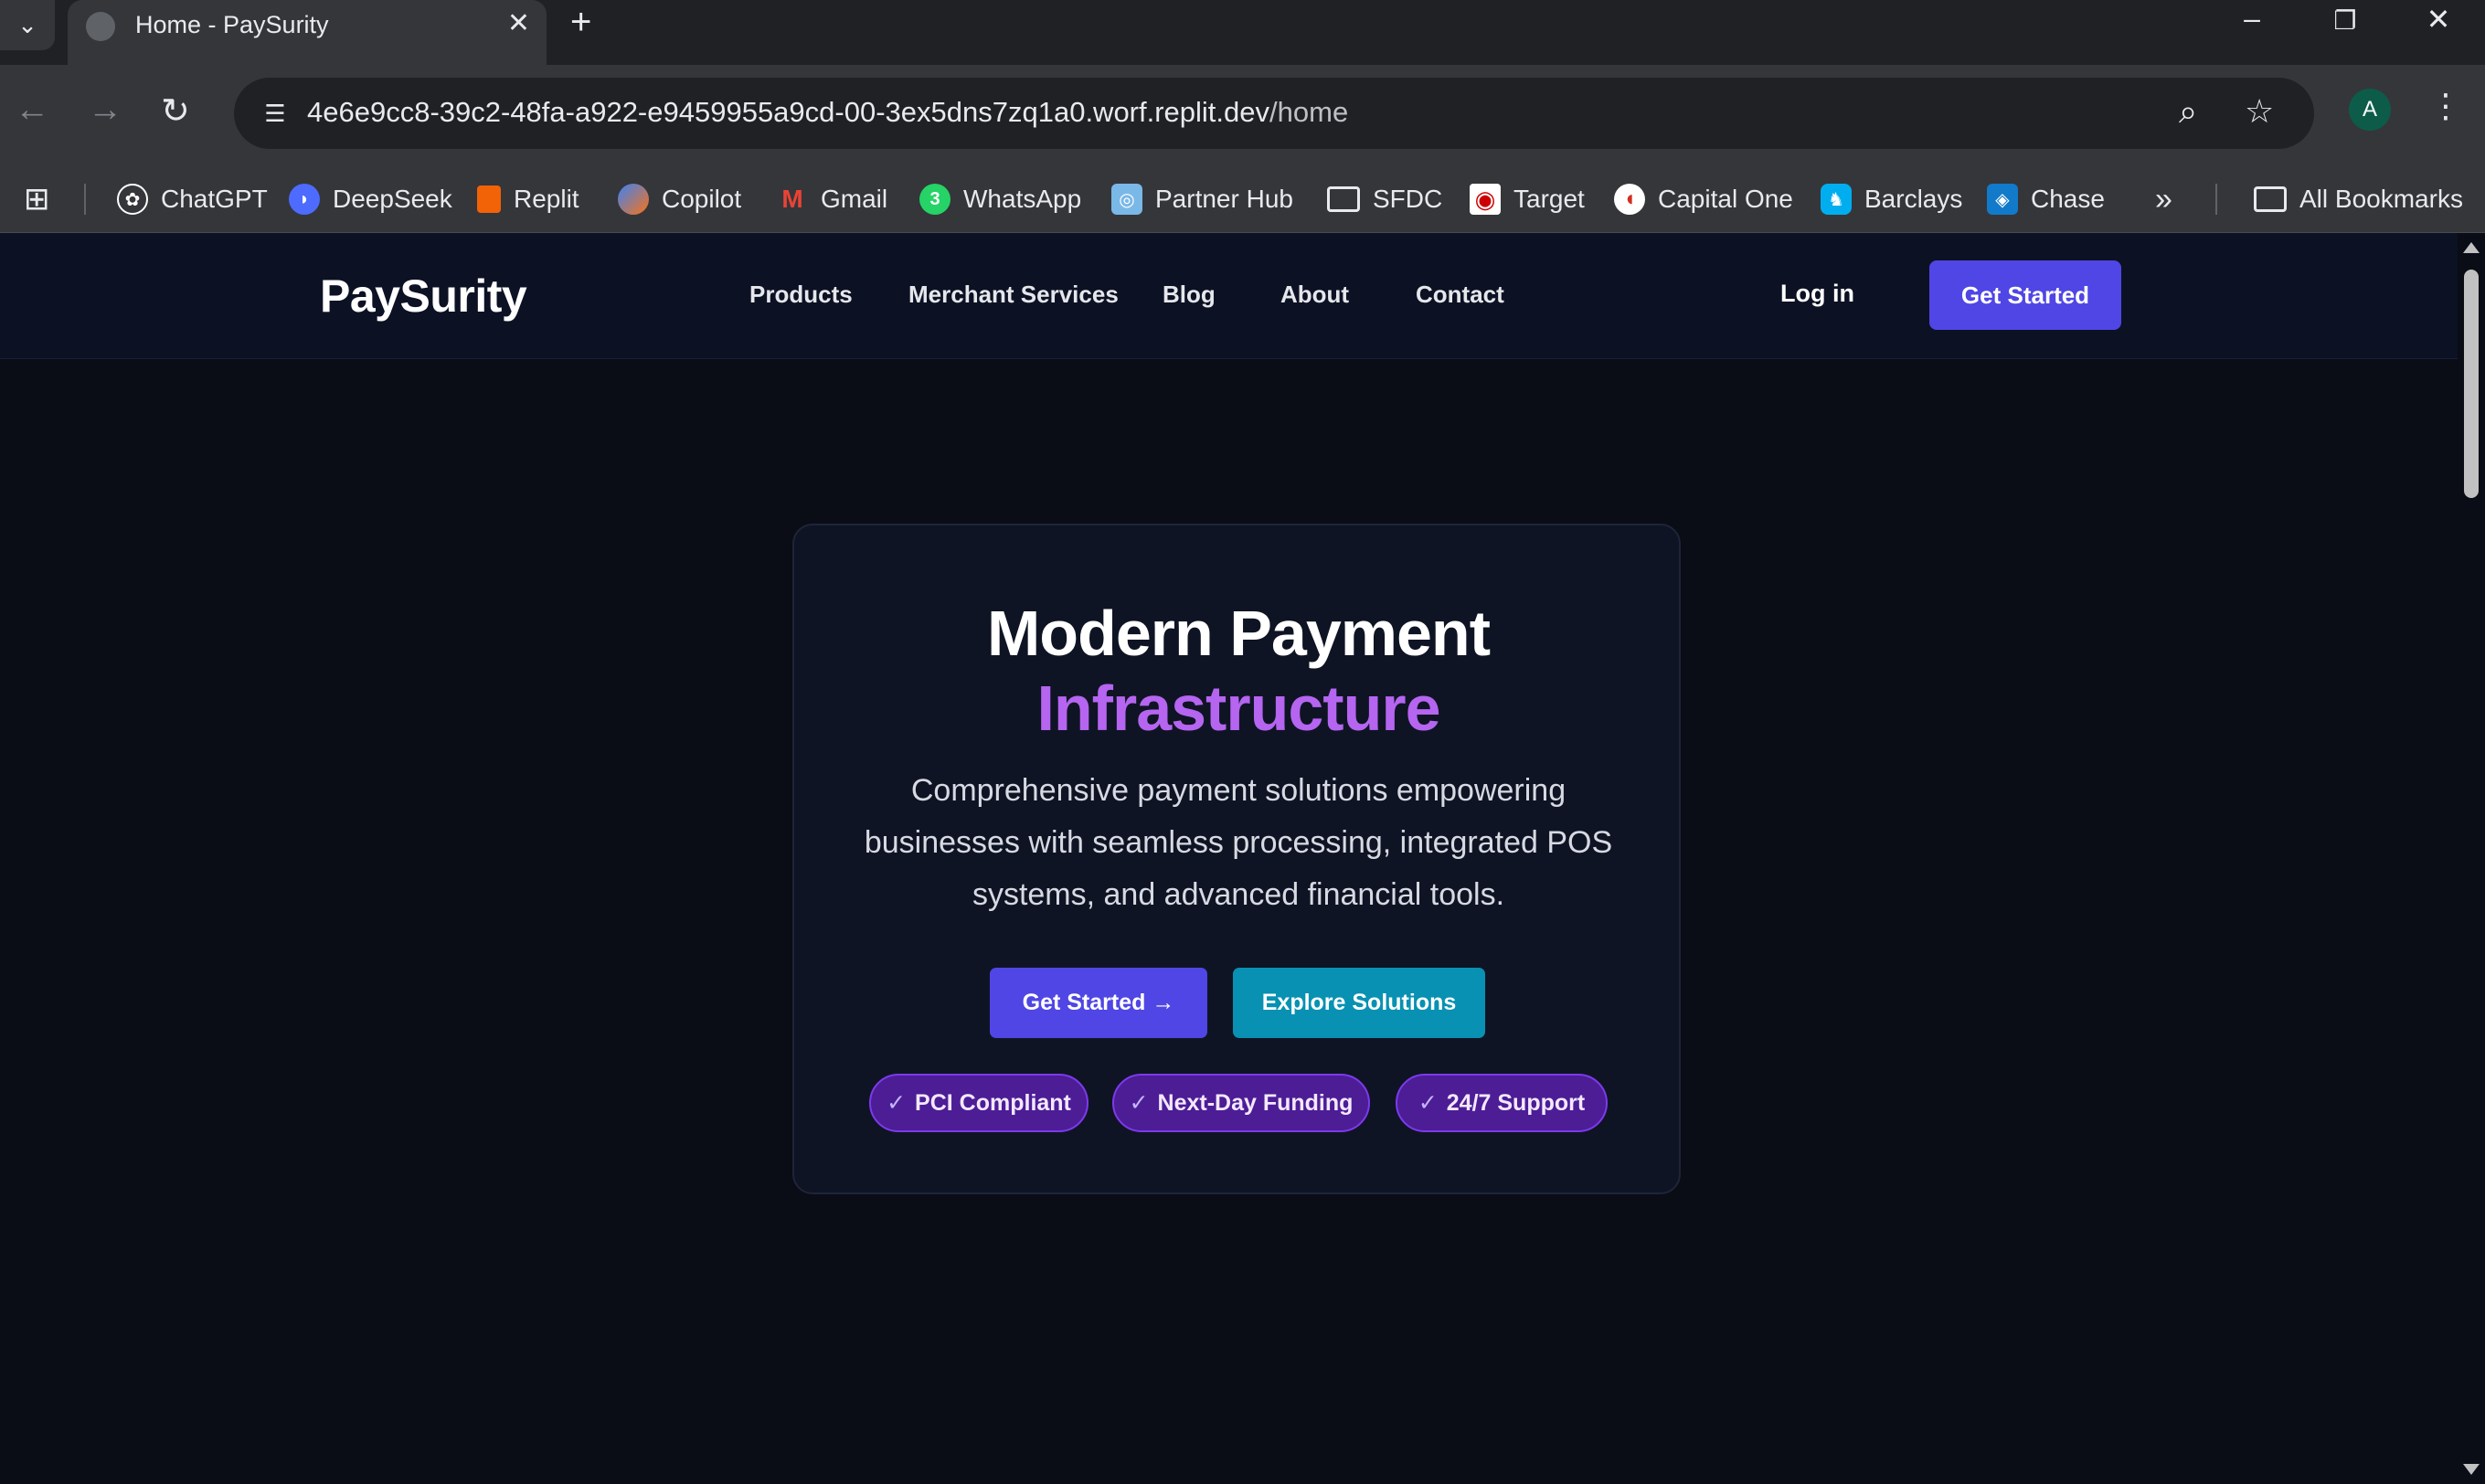 The height and width of the screenshot is (1484, 2485). I want to click on bookmark-deepseek: ◗ DeepSeek, so click(370, 199).